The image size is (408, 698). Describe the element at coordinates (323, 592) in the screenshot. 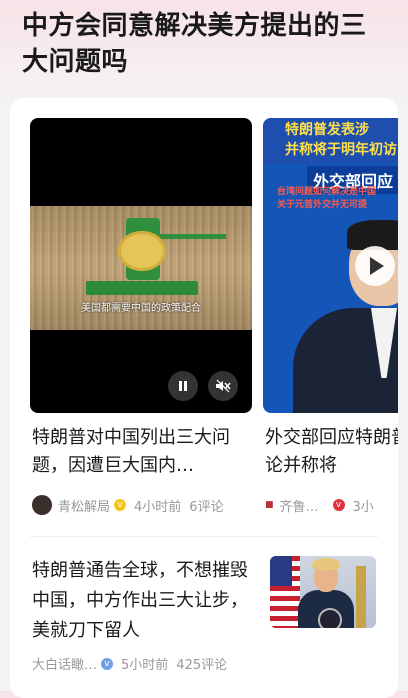

I see `article-thumbnail` at that location.